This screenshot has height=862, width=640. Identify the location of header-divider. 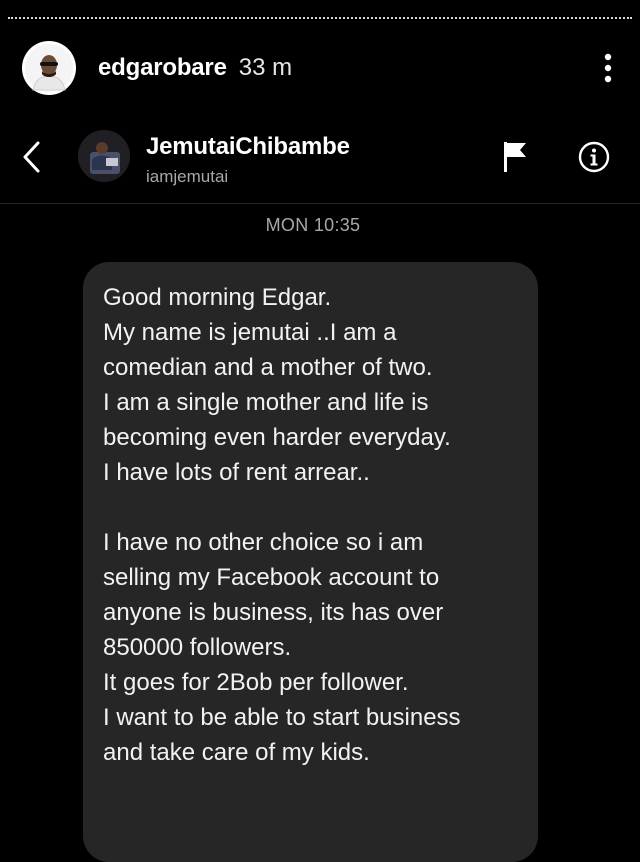
(320, 203).